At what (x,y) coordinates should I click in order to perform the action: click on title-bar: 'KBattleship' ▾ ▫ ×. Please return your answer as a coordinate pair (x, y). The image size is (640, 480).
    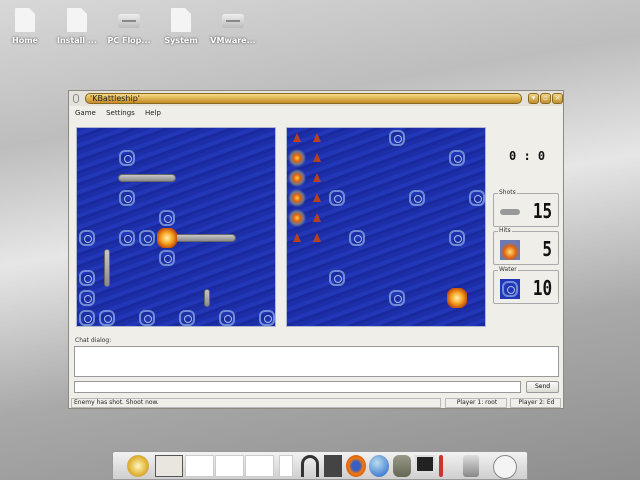
    Looking at the image, I should click on (316, 98).